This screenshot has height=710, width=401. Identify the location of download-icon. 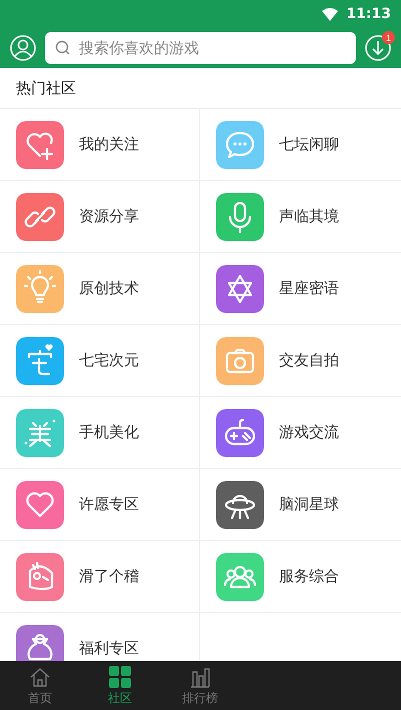
(378, 48).